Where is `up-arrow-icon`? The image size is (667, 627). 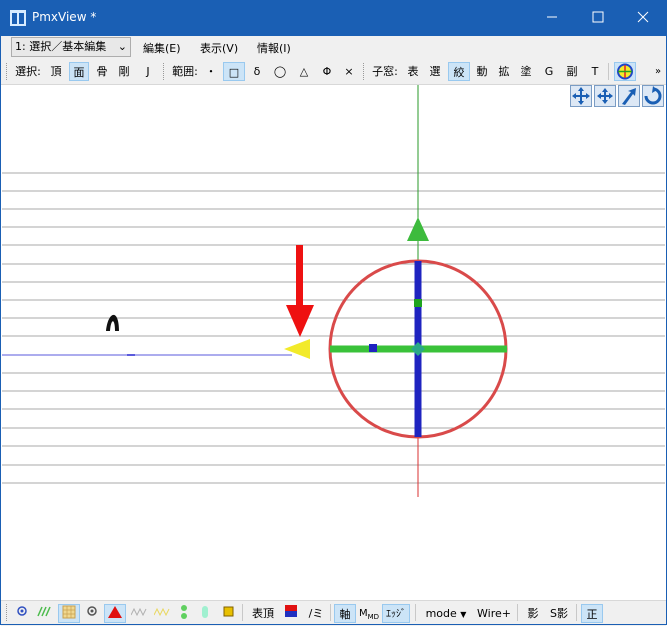 up-arrow-icon is located at coordinates (418, 229).